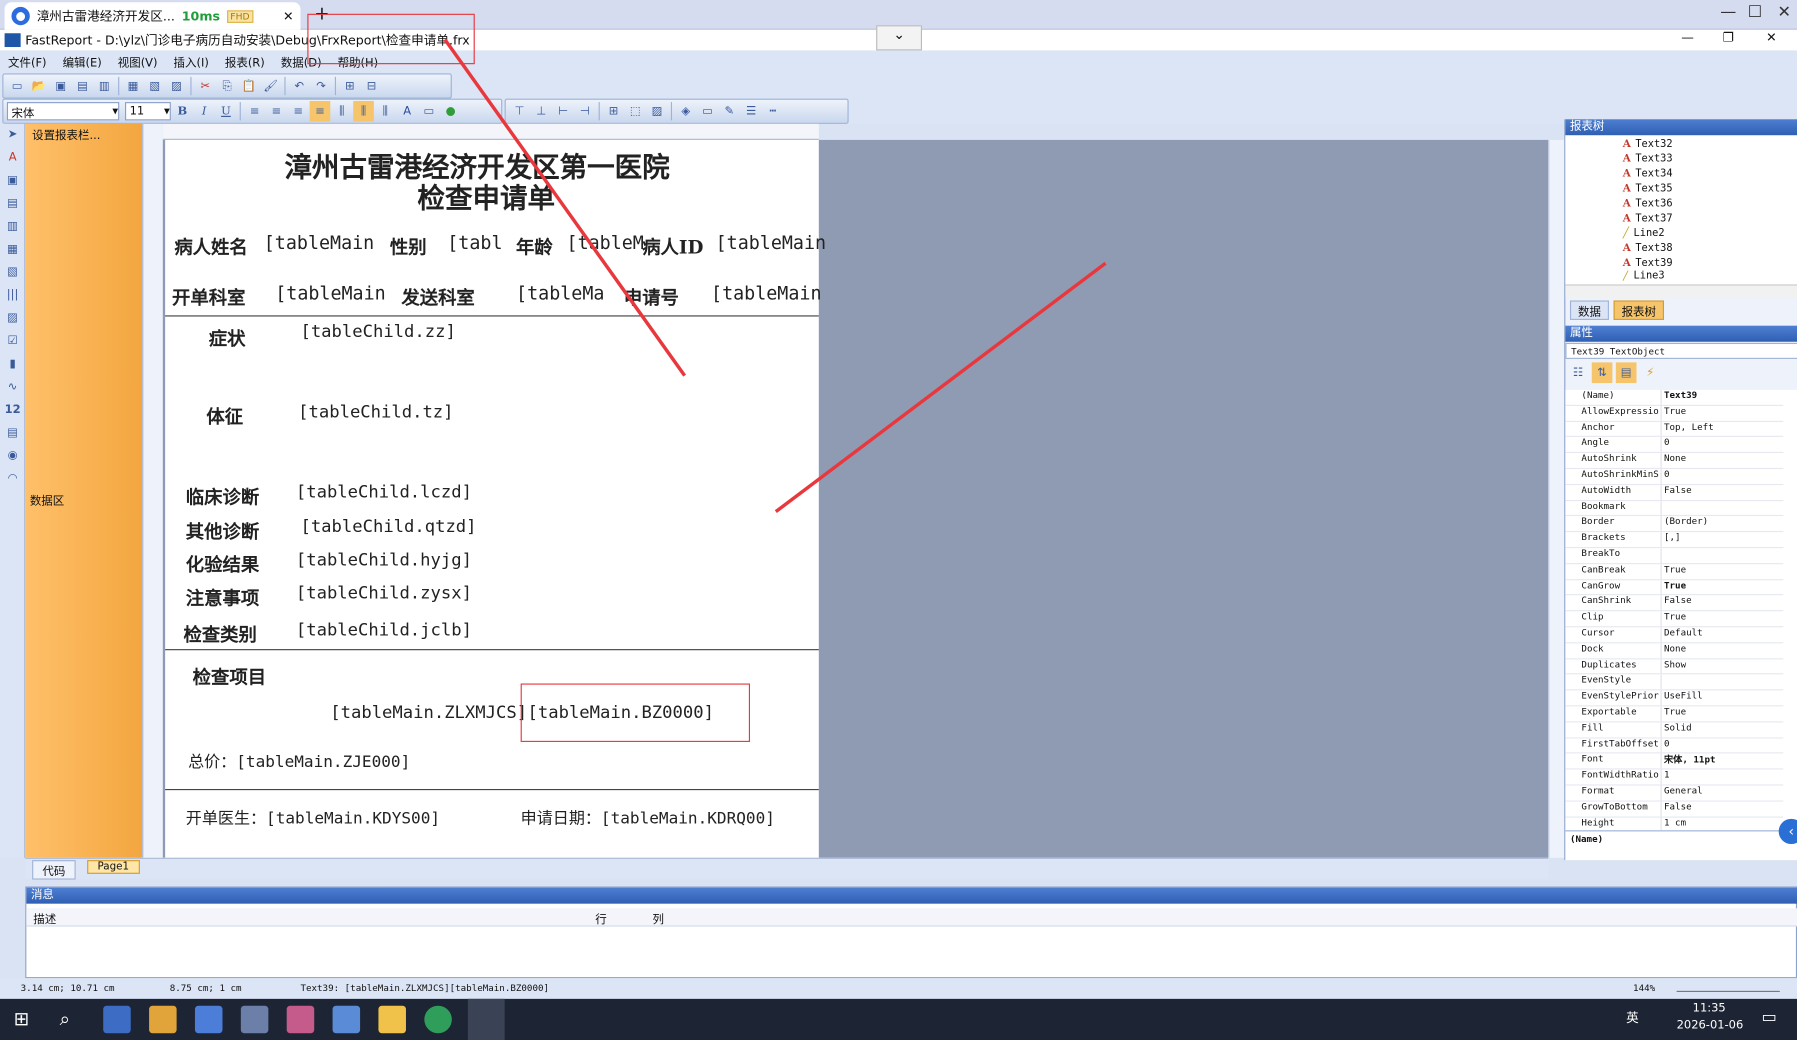 The image size is (1797, 1040). I want to click on field-dept: [tableMain, so click(330, 293).